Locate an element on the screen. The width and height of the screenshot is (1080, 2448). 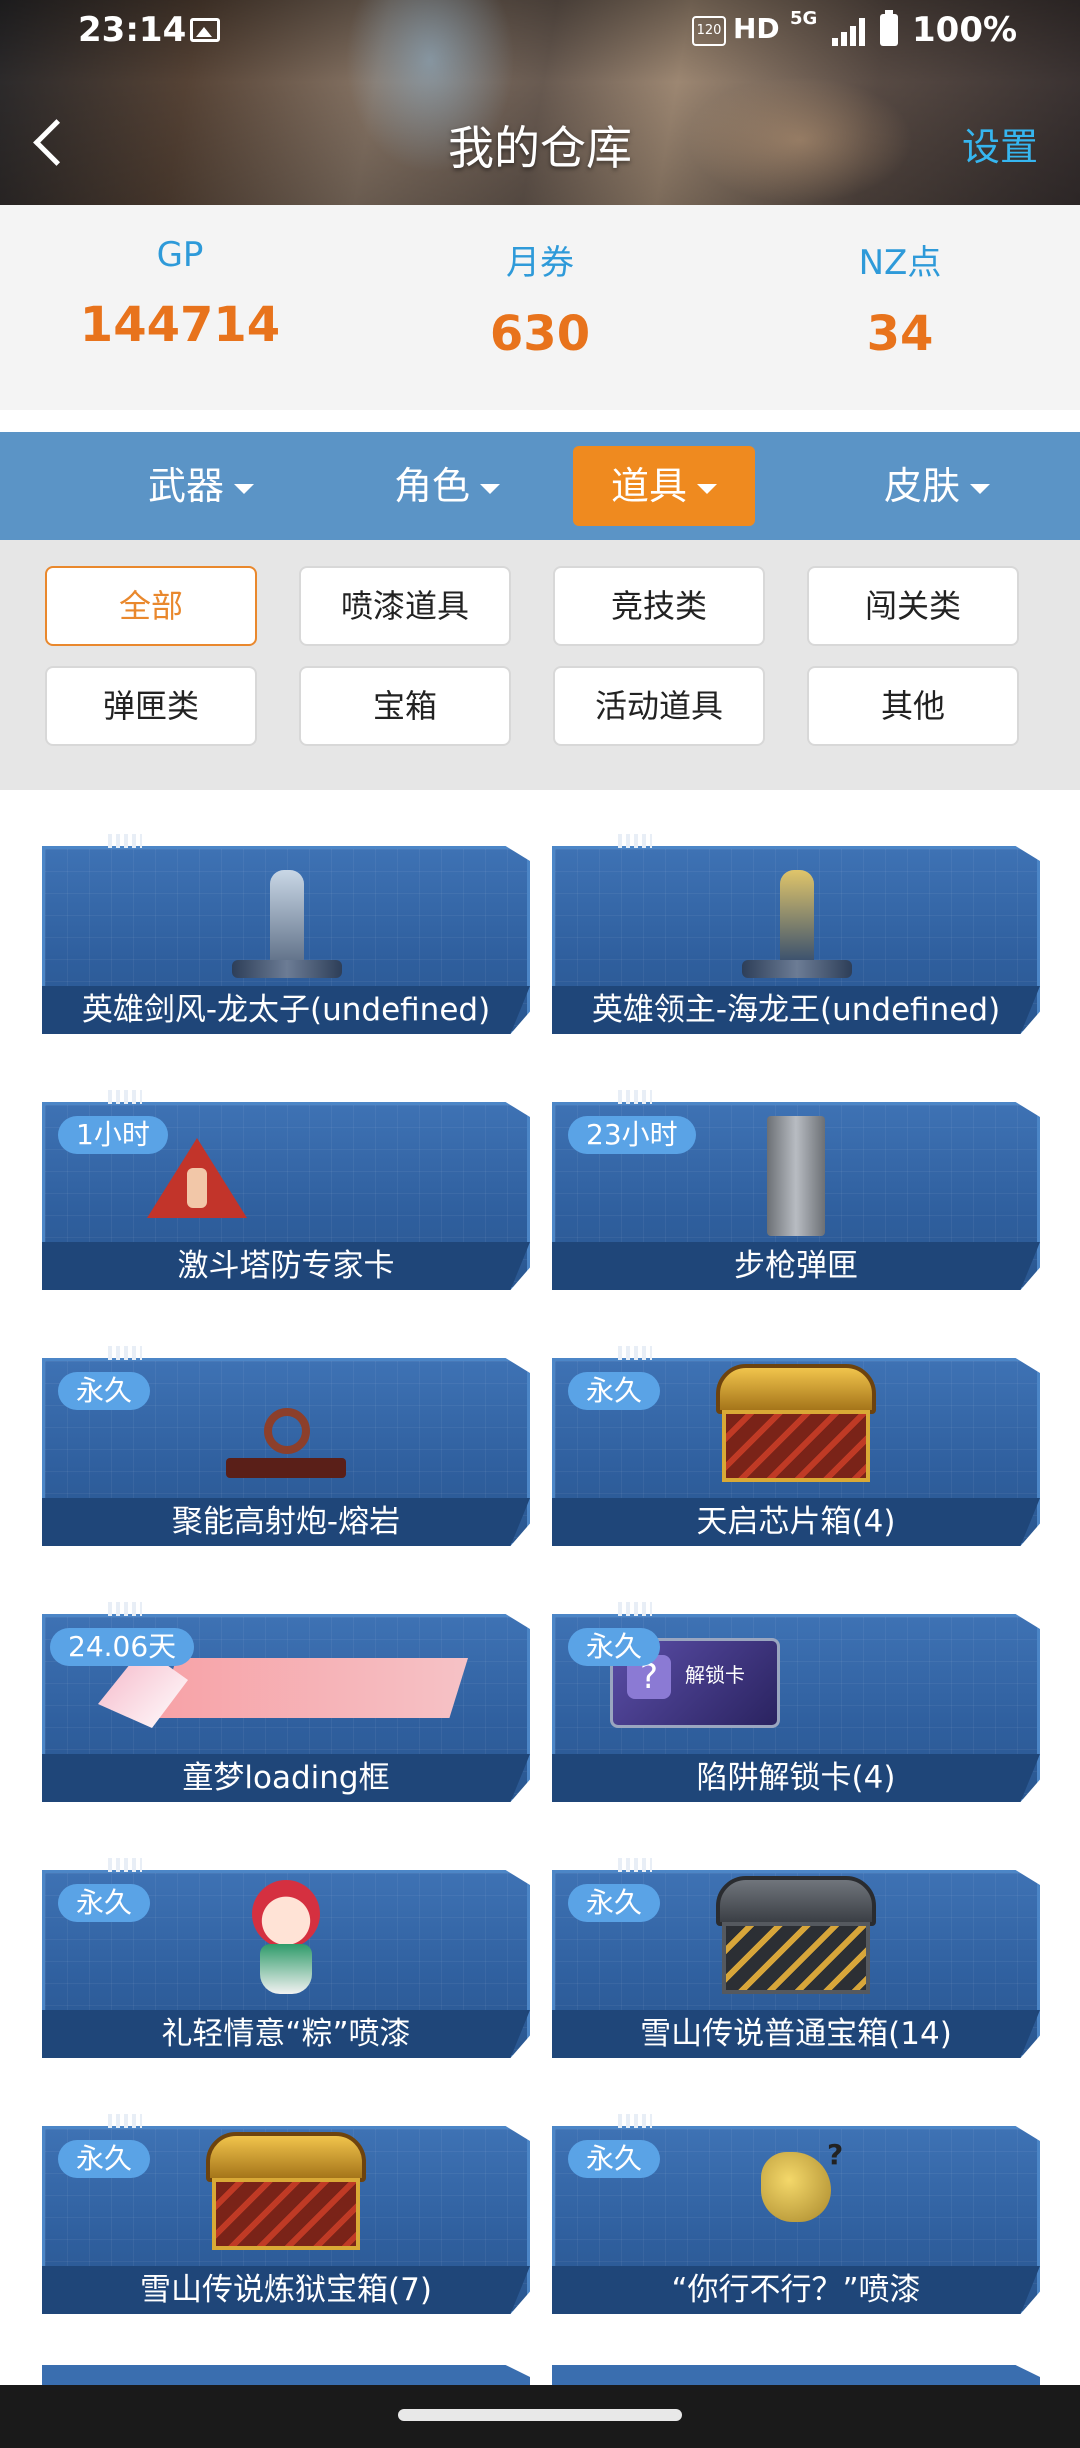
filter-chest: 宝箱 is located at coordinates (405, 706).